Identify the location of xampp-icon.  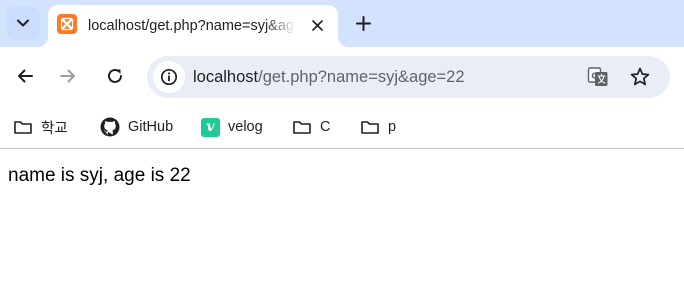
(67, 24).